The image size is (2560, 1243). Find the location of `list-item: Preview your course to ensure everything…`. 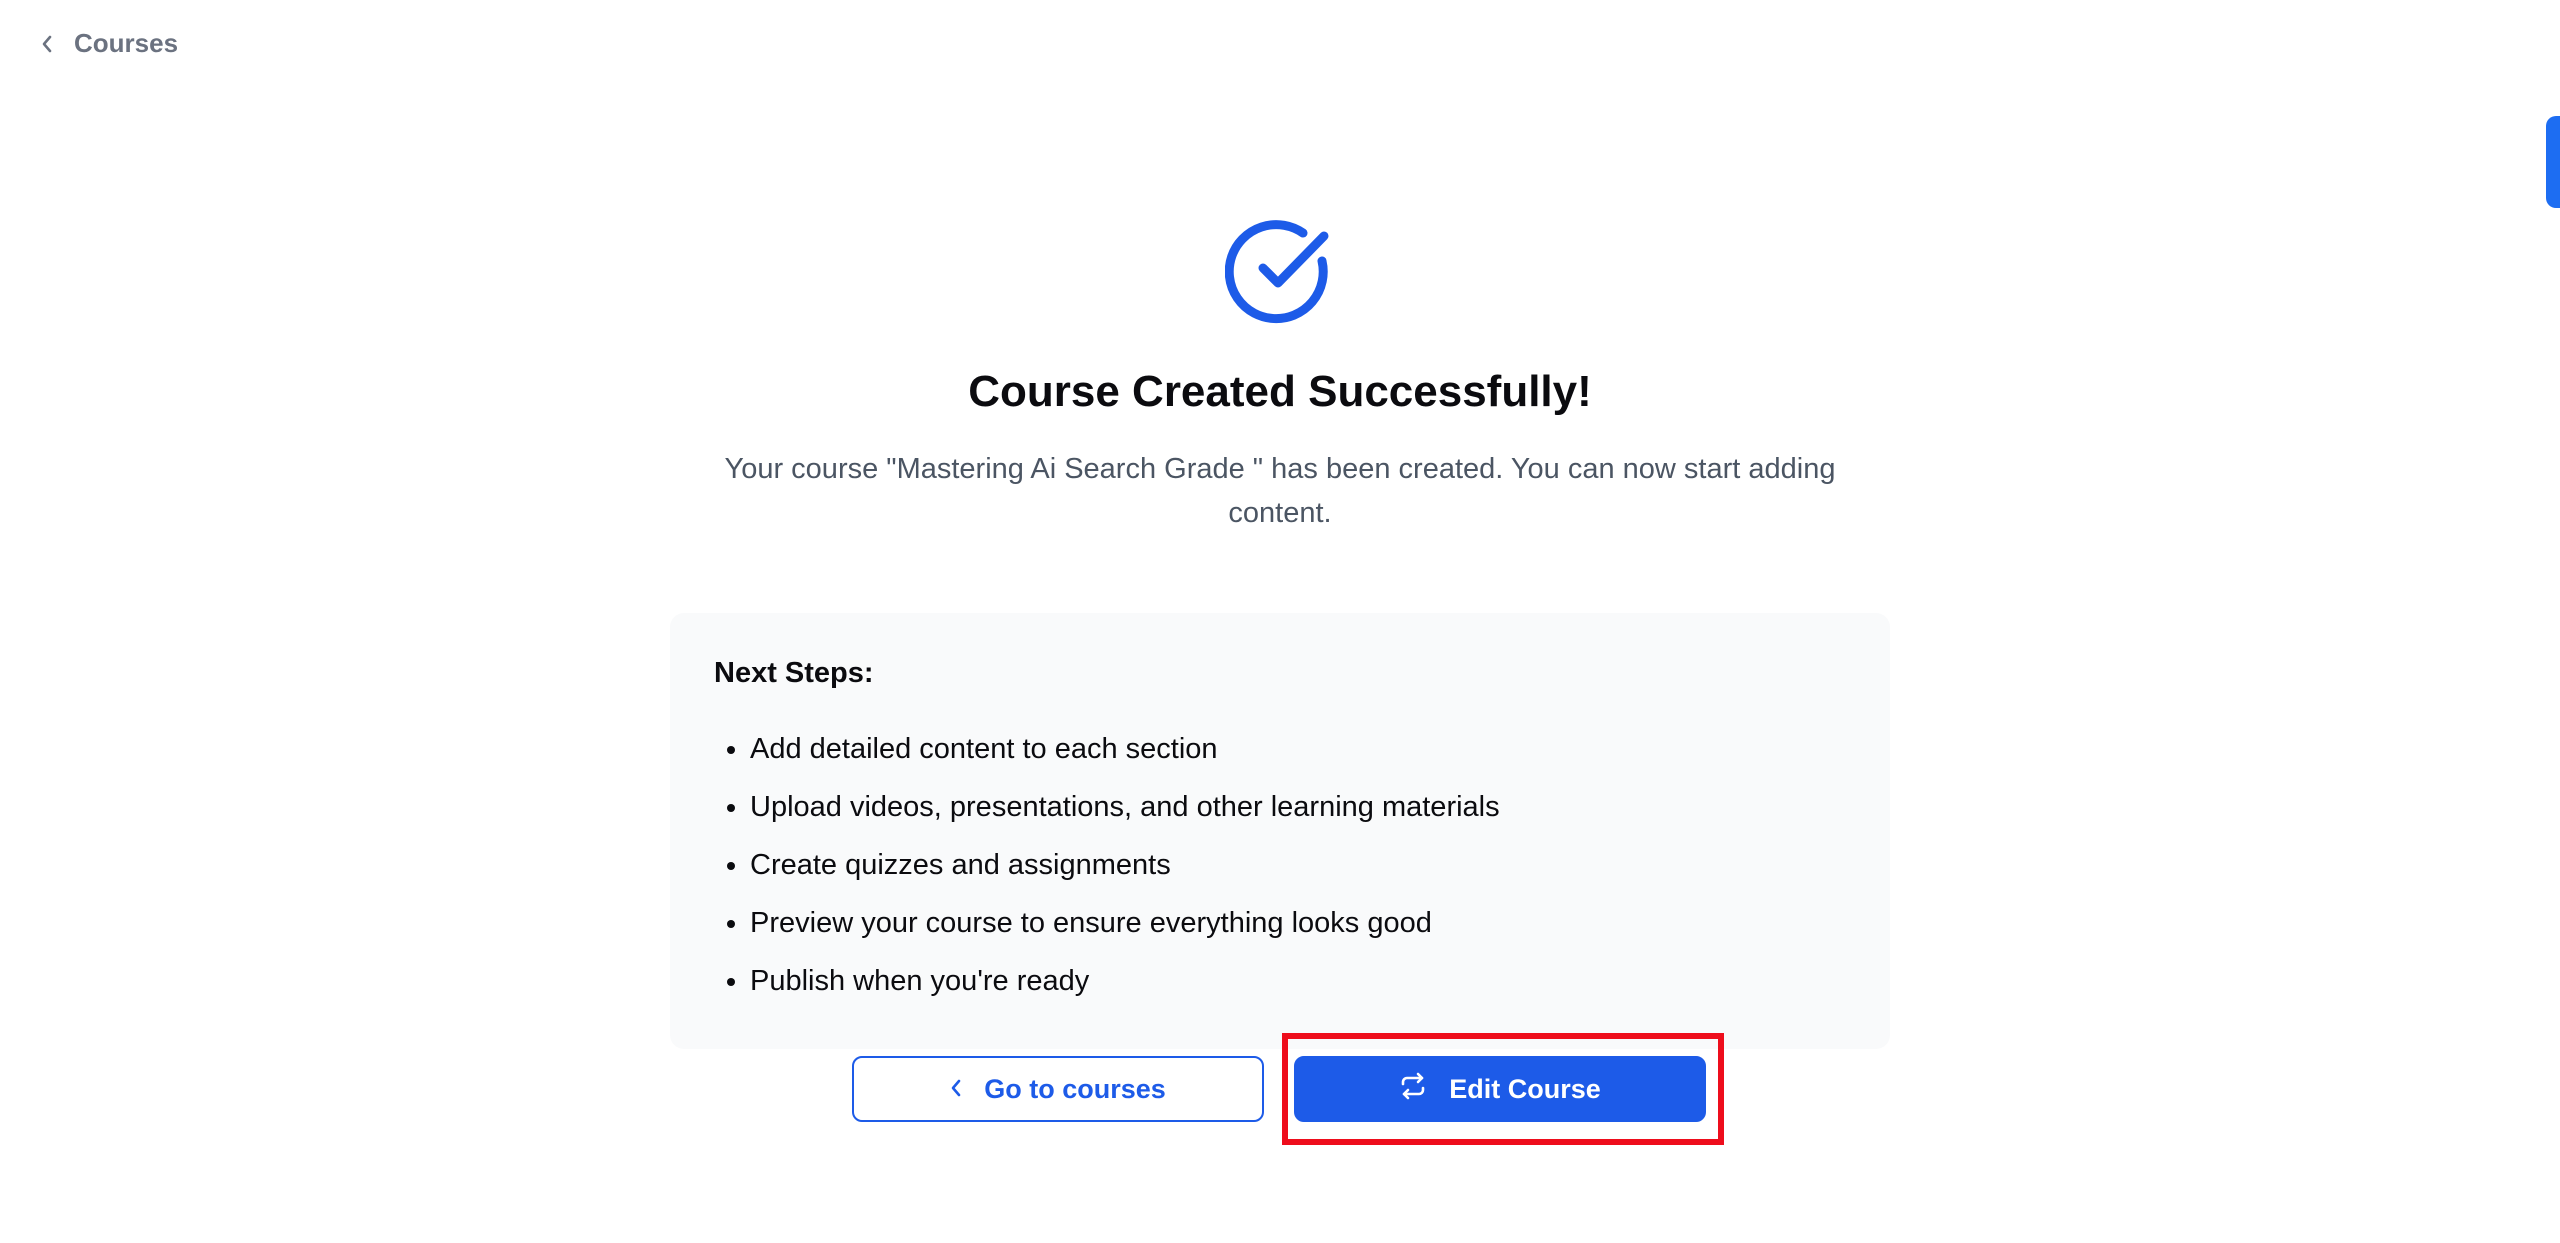

list-item: Preview your course to ensure everything… is located at coordinates (1298, 923).